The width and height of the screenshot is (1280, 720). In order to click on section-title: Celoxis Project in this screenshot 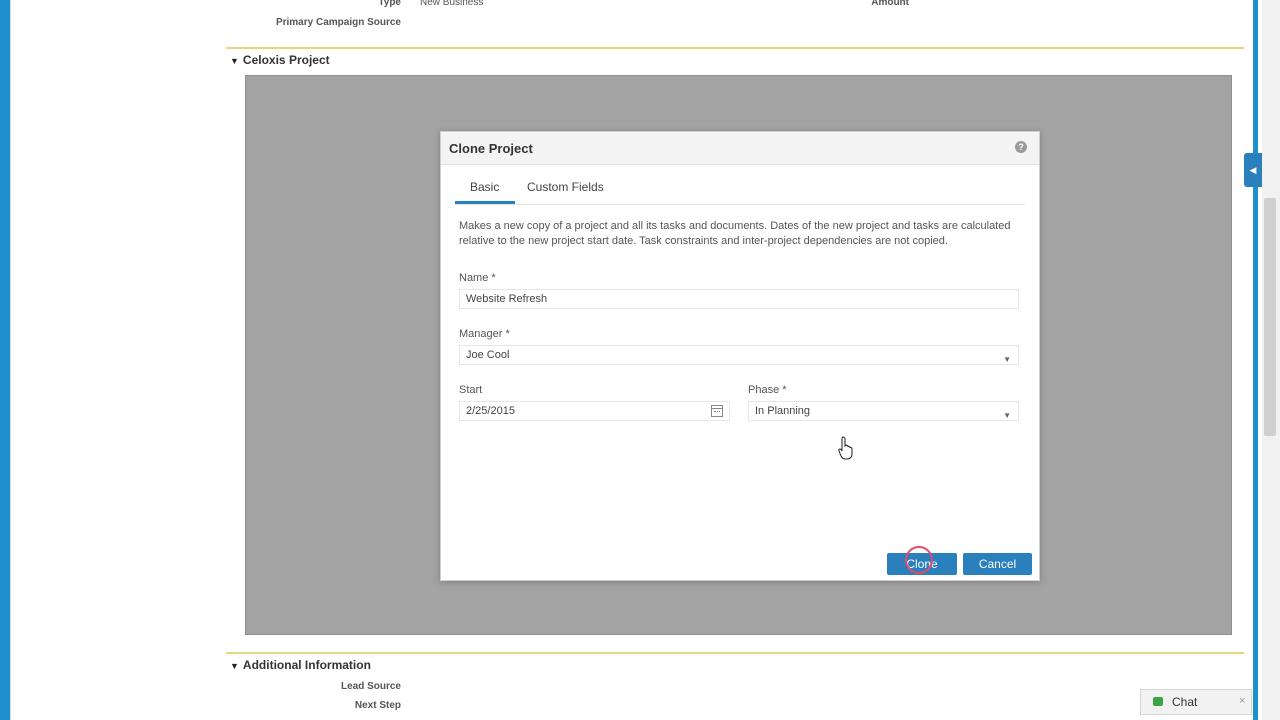, I will do `click(286, 60)`.